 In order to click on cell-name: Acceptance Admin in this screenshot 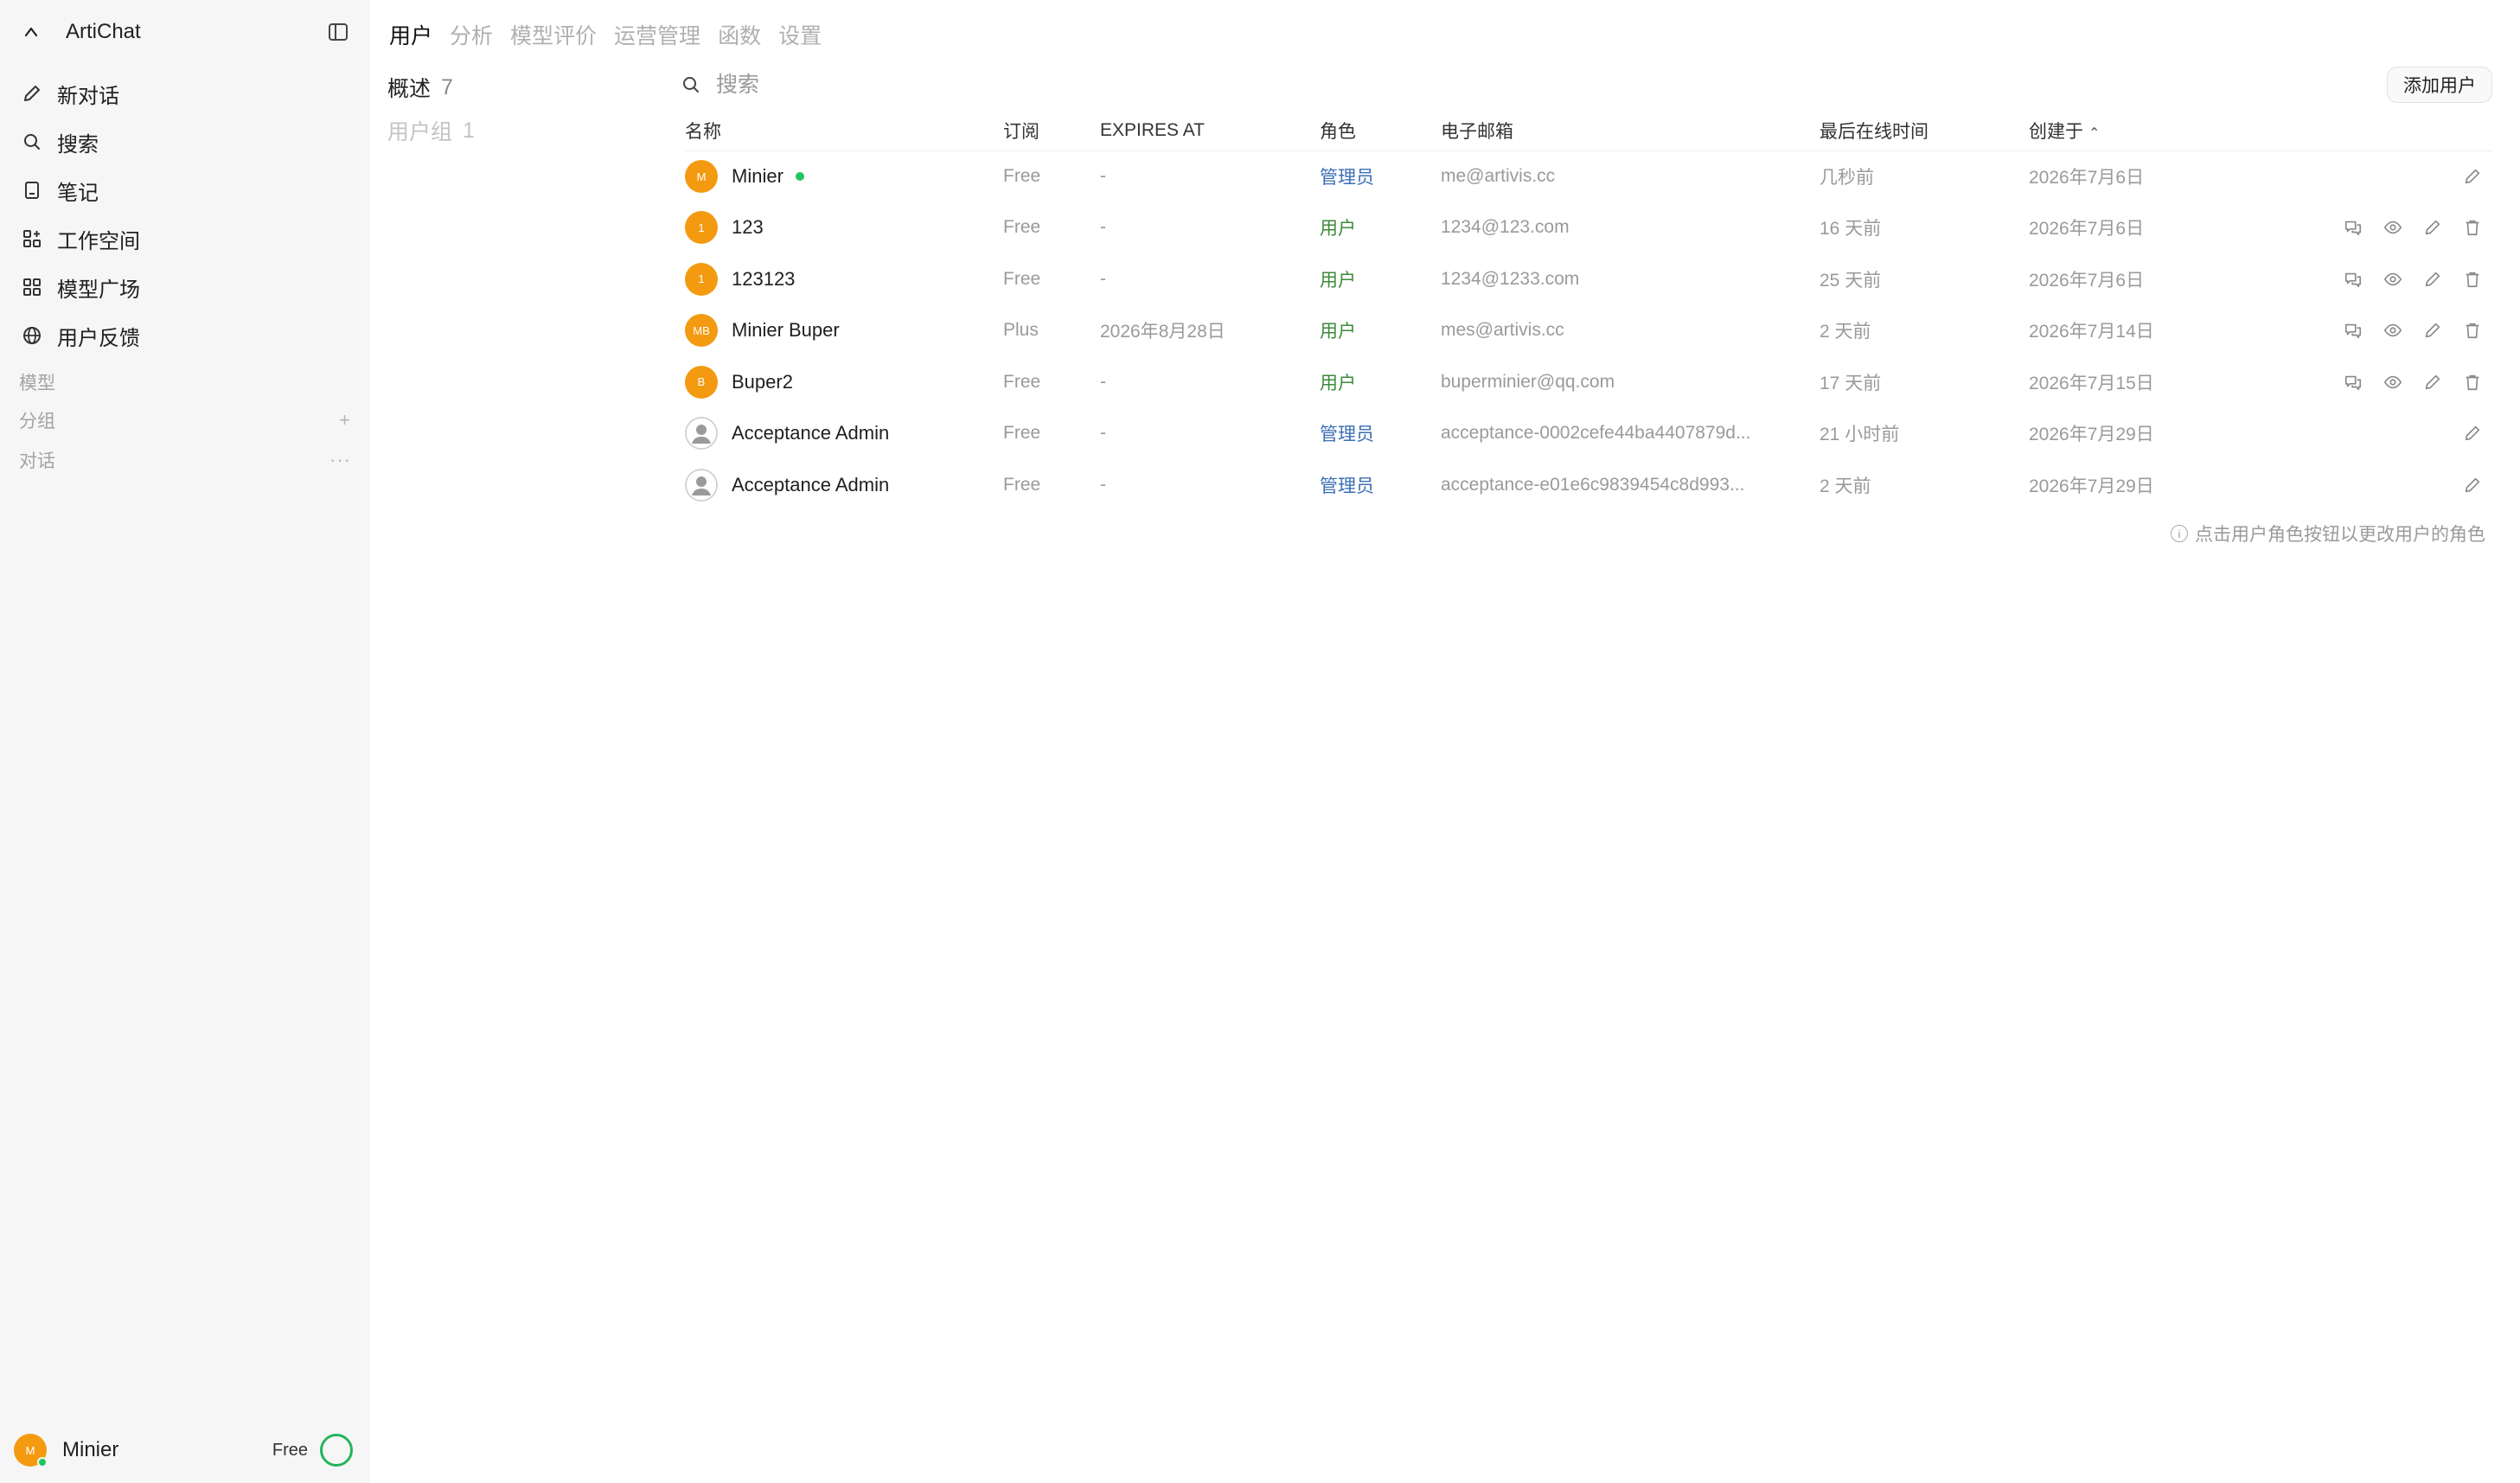, I will do `click(844, 485)`.